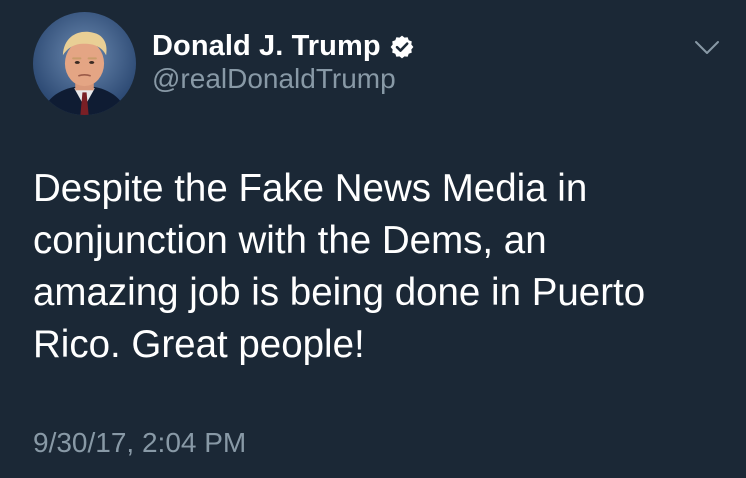  Describe the element at coordinates (139, 443) in the screenshot. I see `tweet-timestamp: 9/30/17, 2:04 PM` at that location.